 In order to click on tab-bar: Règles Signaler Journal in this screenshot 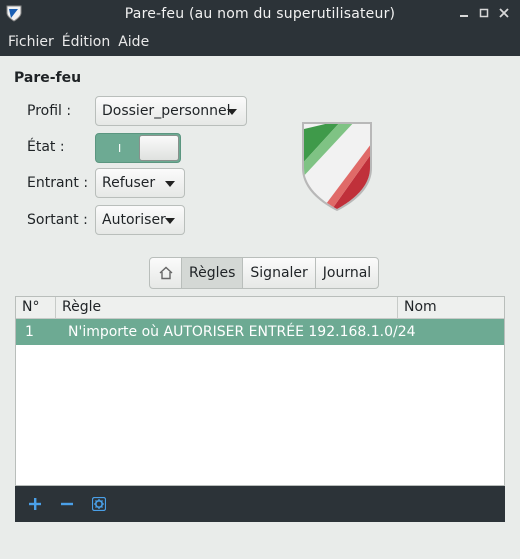, I will do `click(264, 273)`.